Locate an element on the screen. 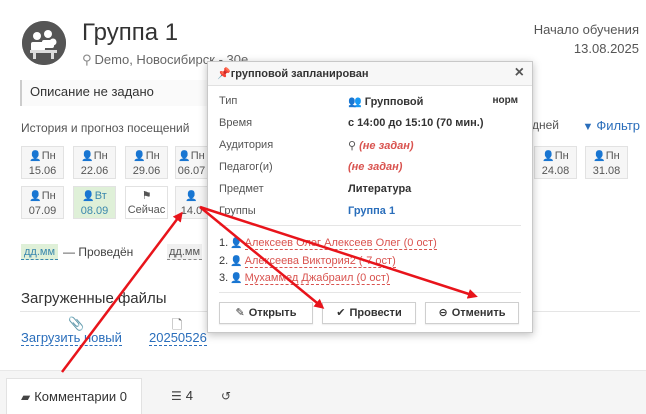 The height and width of the screenshot is (414, 646). filter-button: ▼ Фильтр is located at coordinates (611, 125).